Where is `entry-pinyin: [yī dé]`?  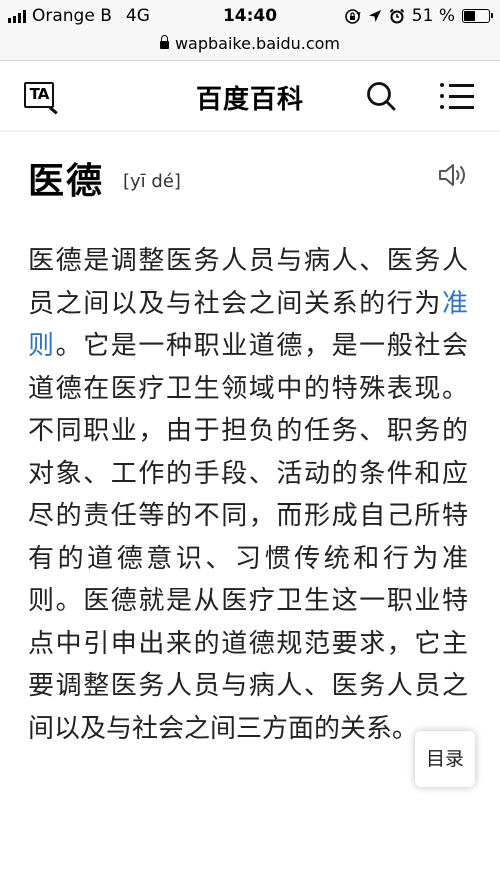
entry-pinyin: [yī dé] is located at coordinates (152, 181).